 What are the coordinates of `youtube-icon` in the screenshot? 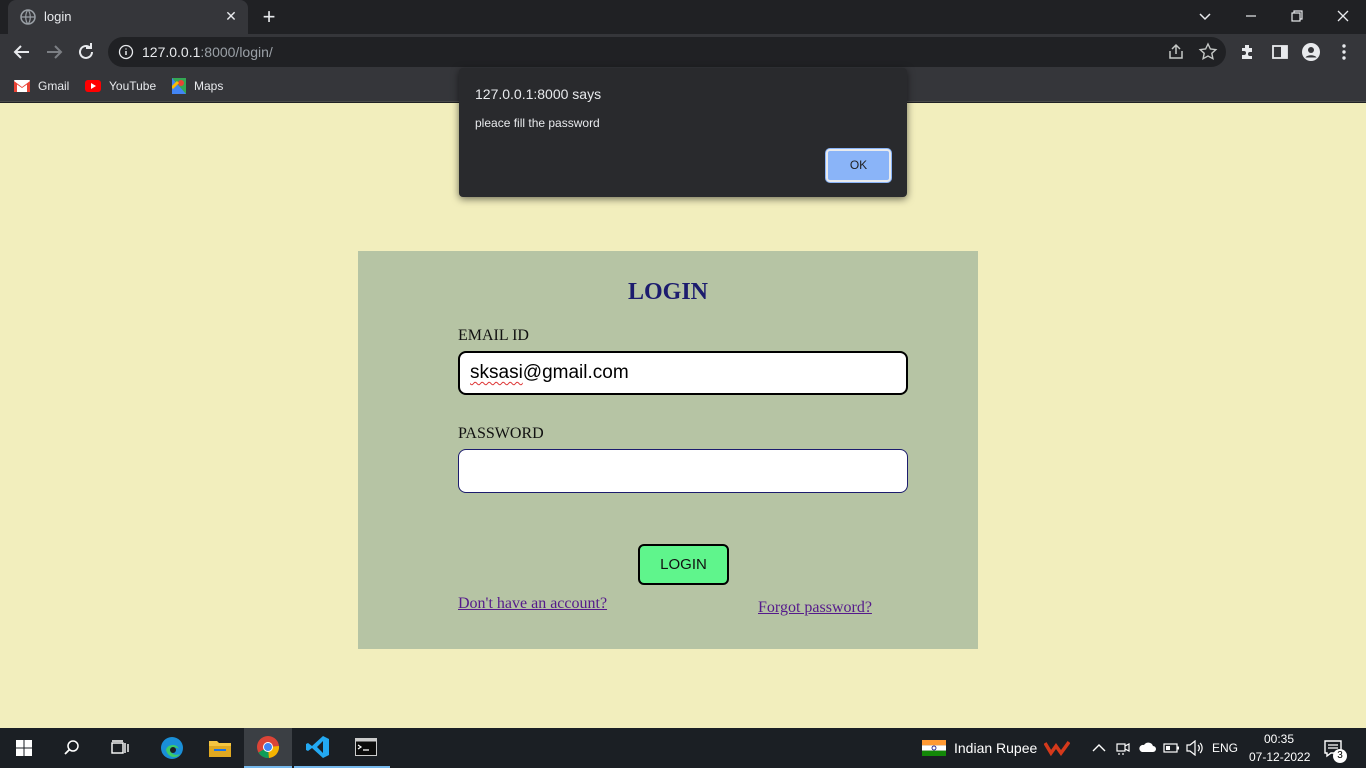 It's located at (93, 86).